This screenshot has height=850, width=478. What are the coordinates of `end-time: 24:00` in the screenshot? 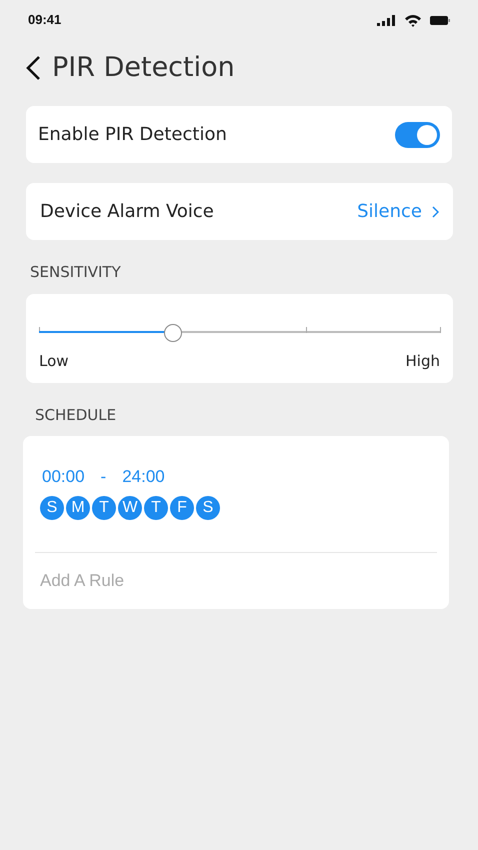 It's located at (143, 477).